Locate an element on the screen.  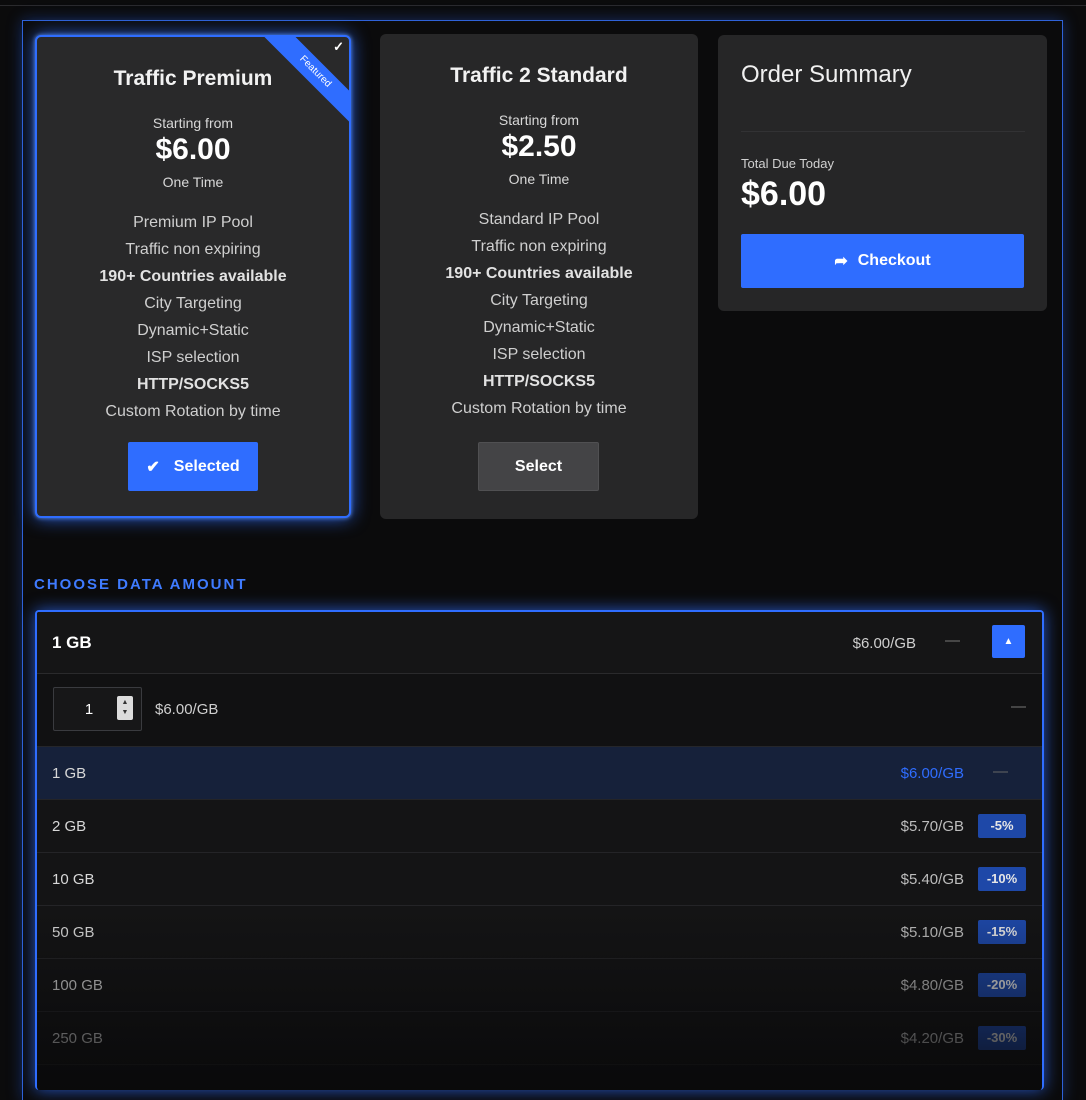
selected-rate: $6.00/GB is located at coordinates (884, 643).